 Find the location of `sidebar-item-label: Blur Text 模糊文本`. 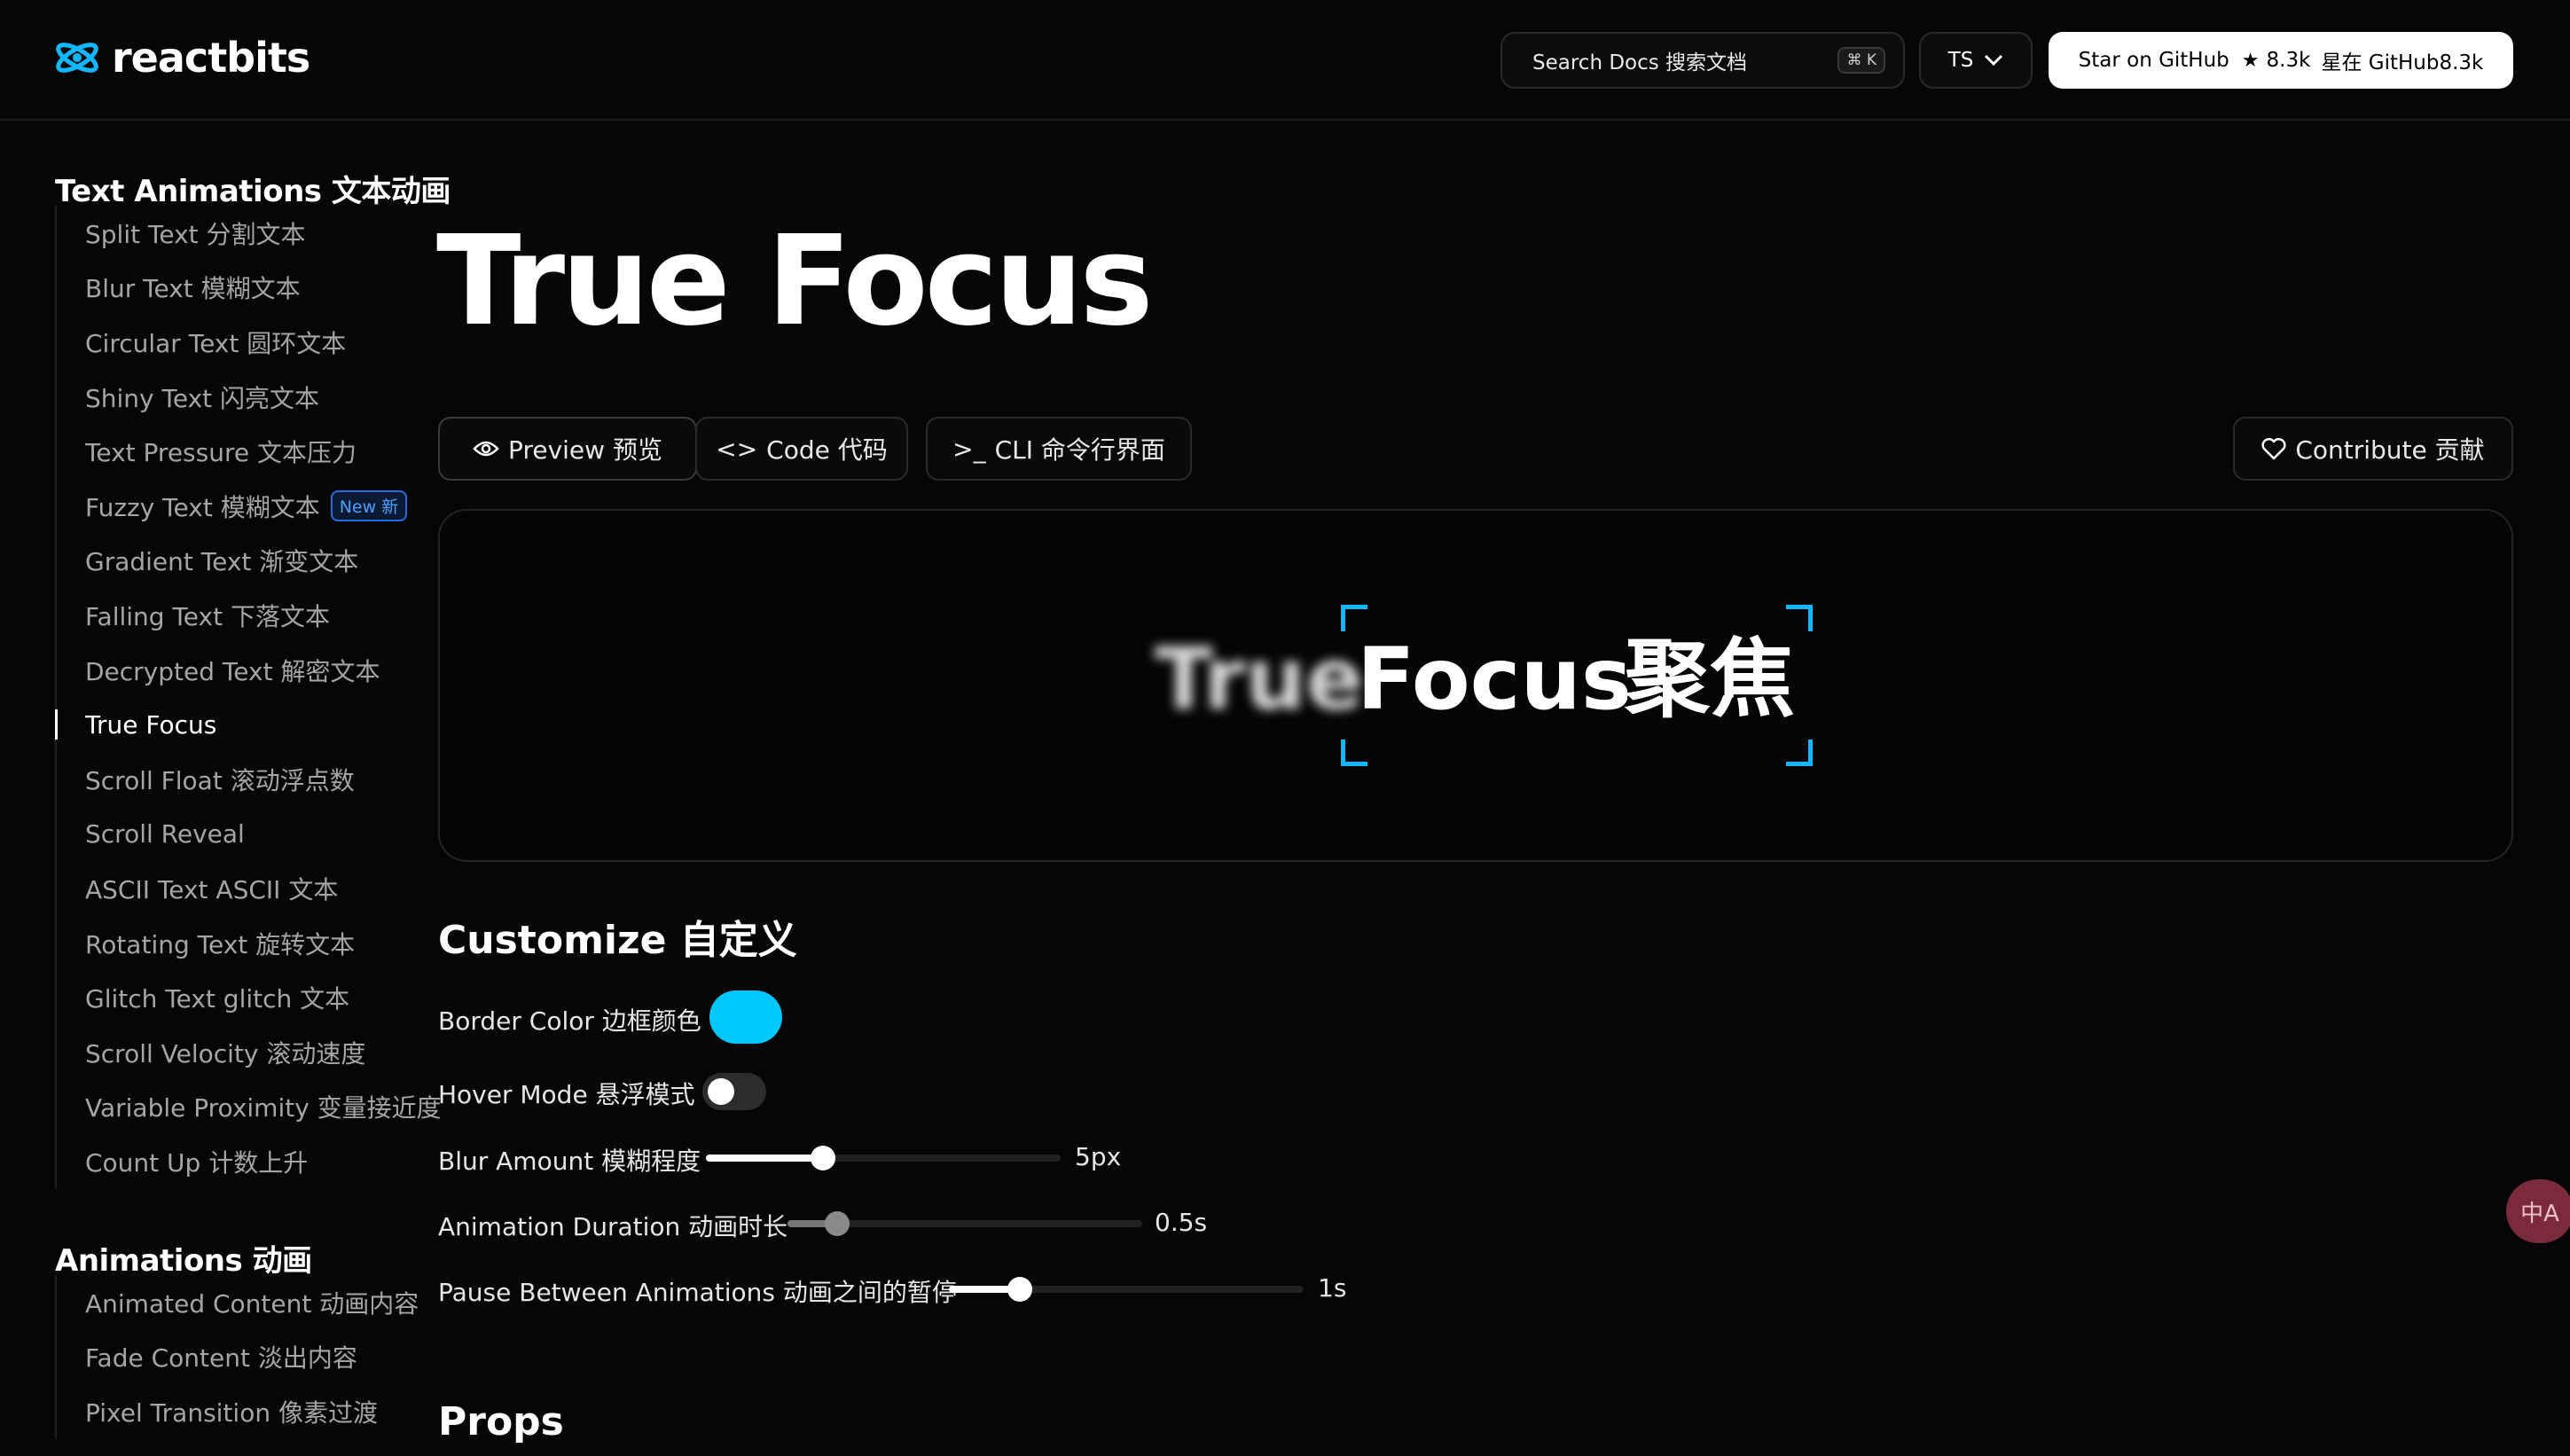

sidebar-item-label: Blur Text 模糊文本 is located at coordinates (193, 289).